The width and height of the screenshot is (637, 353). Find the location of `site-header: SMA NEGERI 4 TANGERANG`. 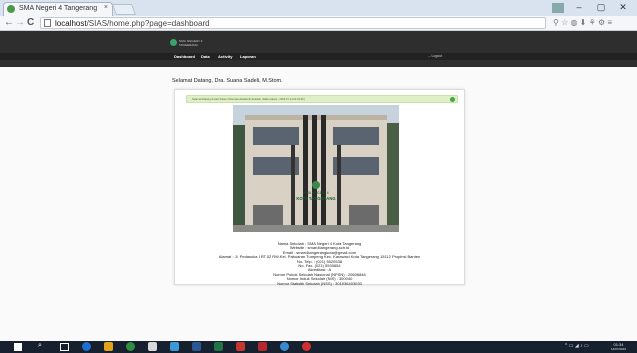

site-header: SMA NEGERI 4 TANGERANG is located at coordinates (318, 49).